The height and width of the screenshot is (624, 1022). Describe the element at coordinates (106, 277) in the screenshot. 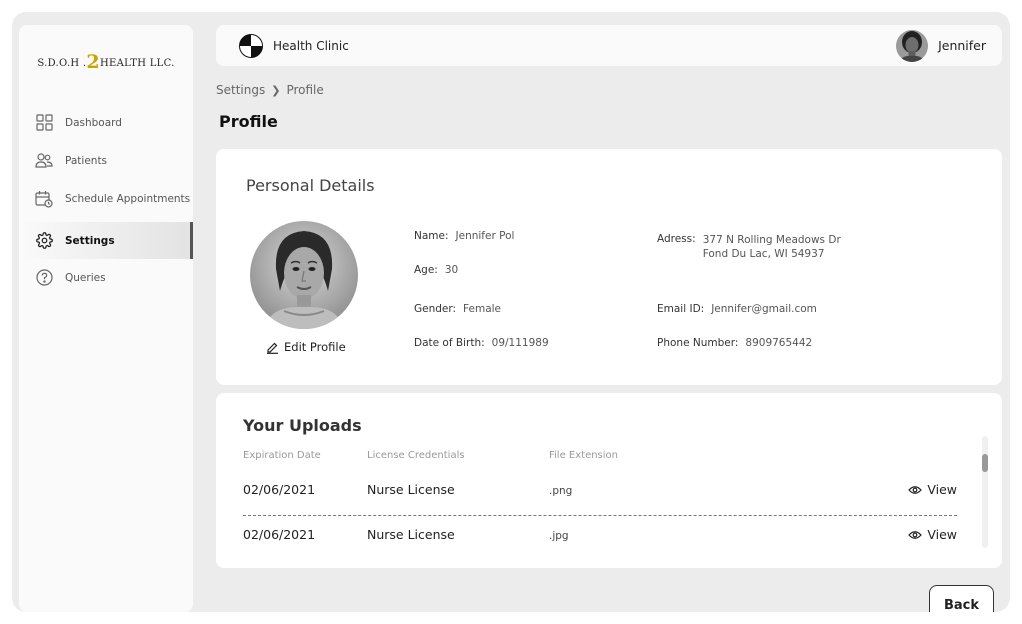

I see `sidebar-item-queries: Queries` at that location.